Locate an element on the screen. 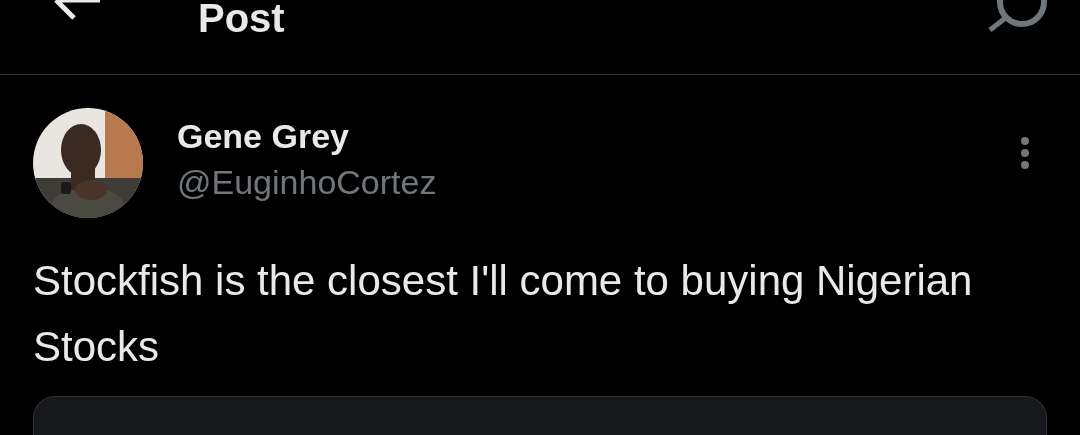  back-arrow-icon is located at coordinates (77, 10).